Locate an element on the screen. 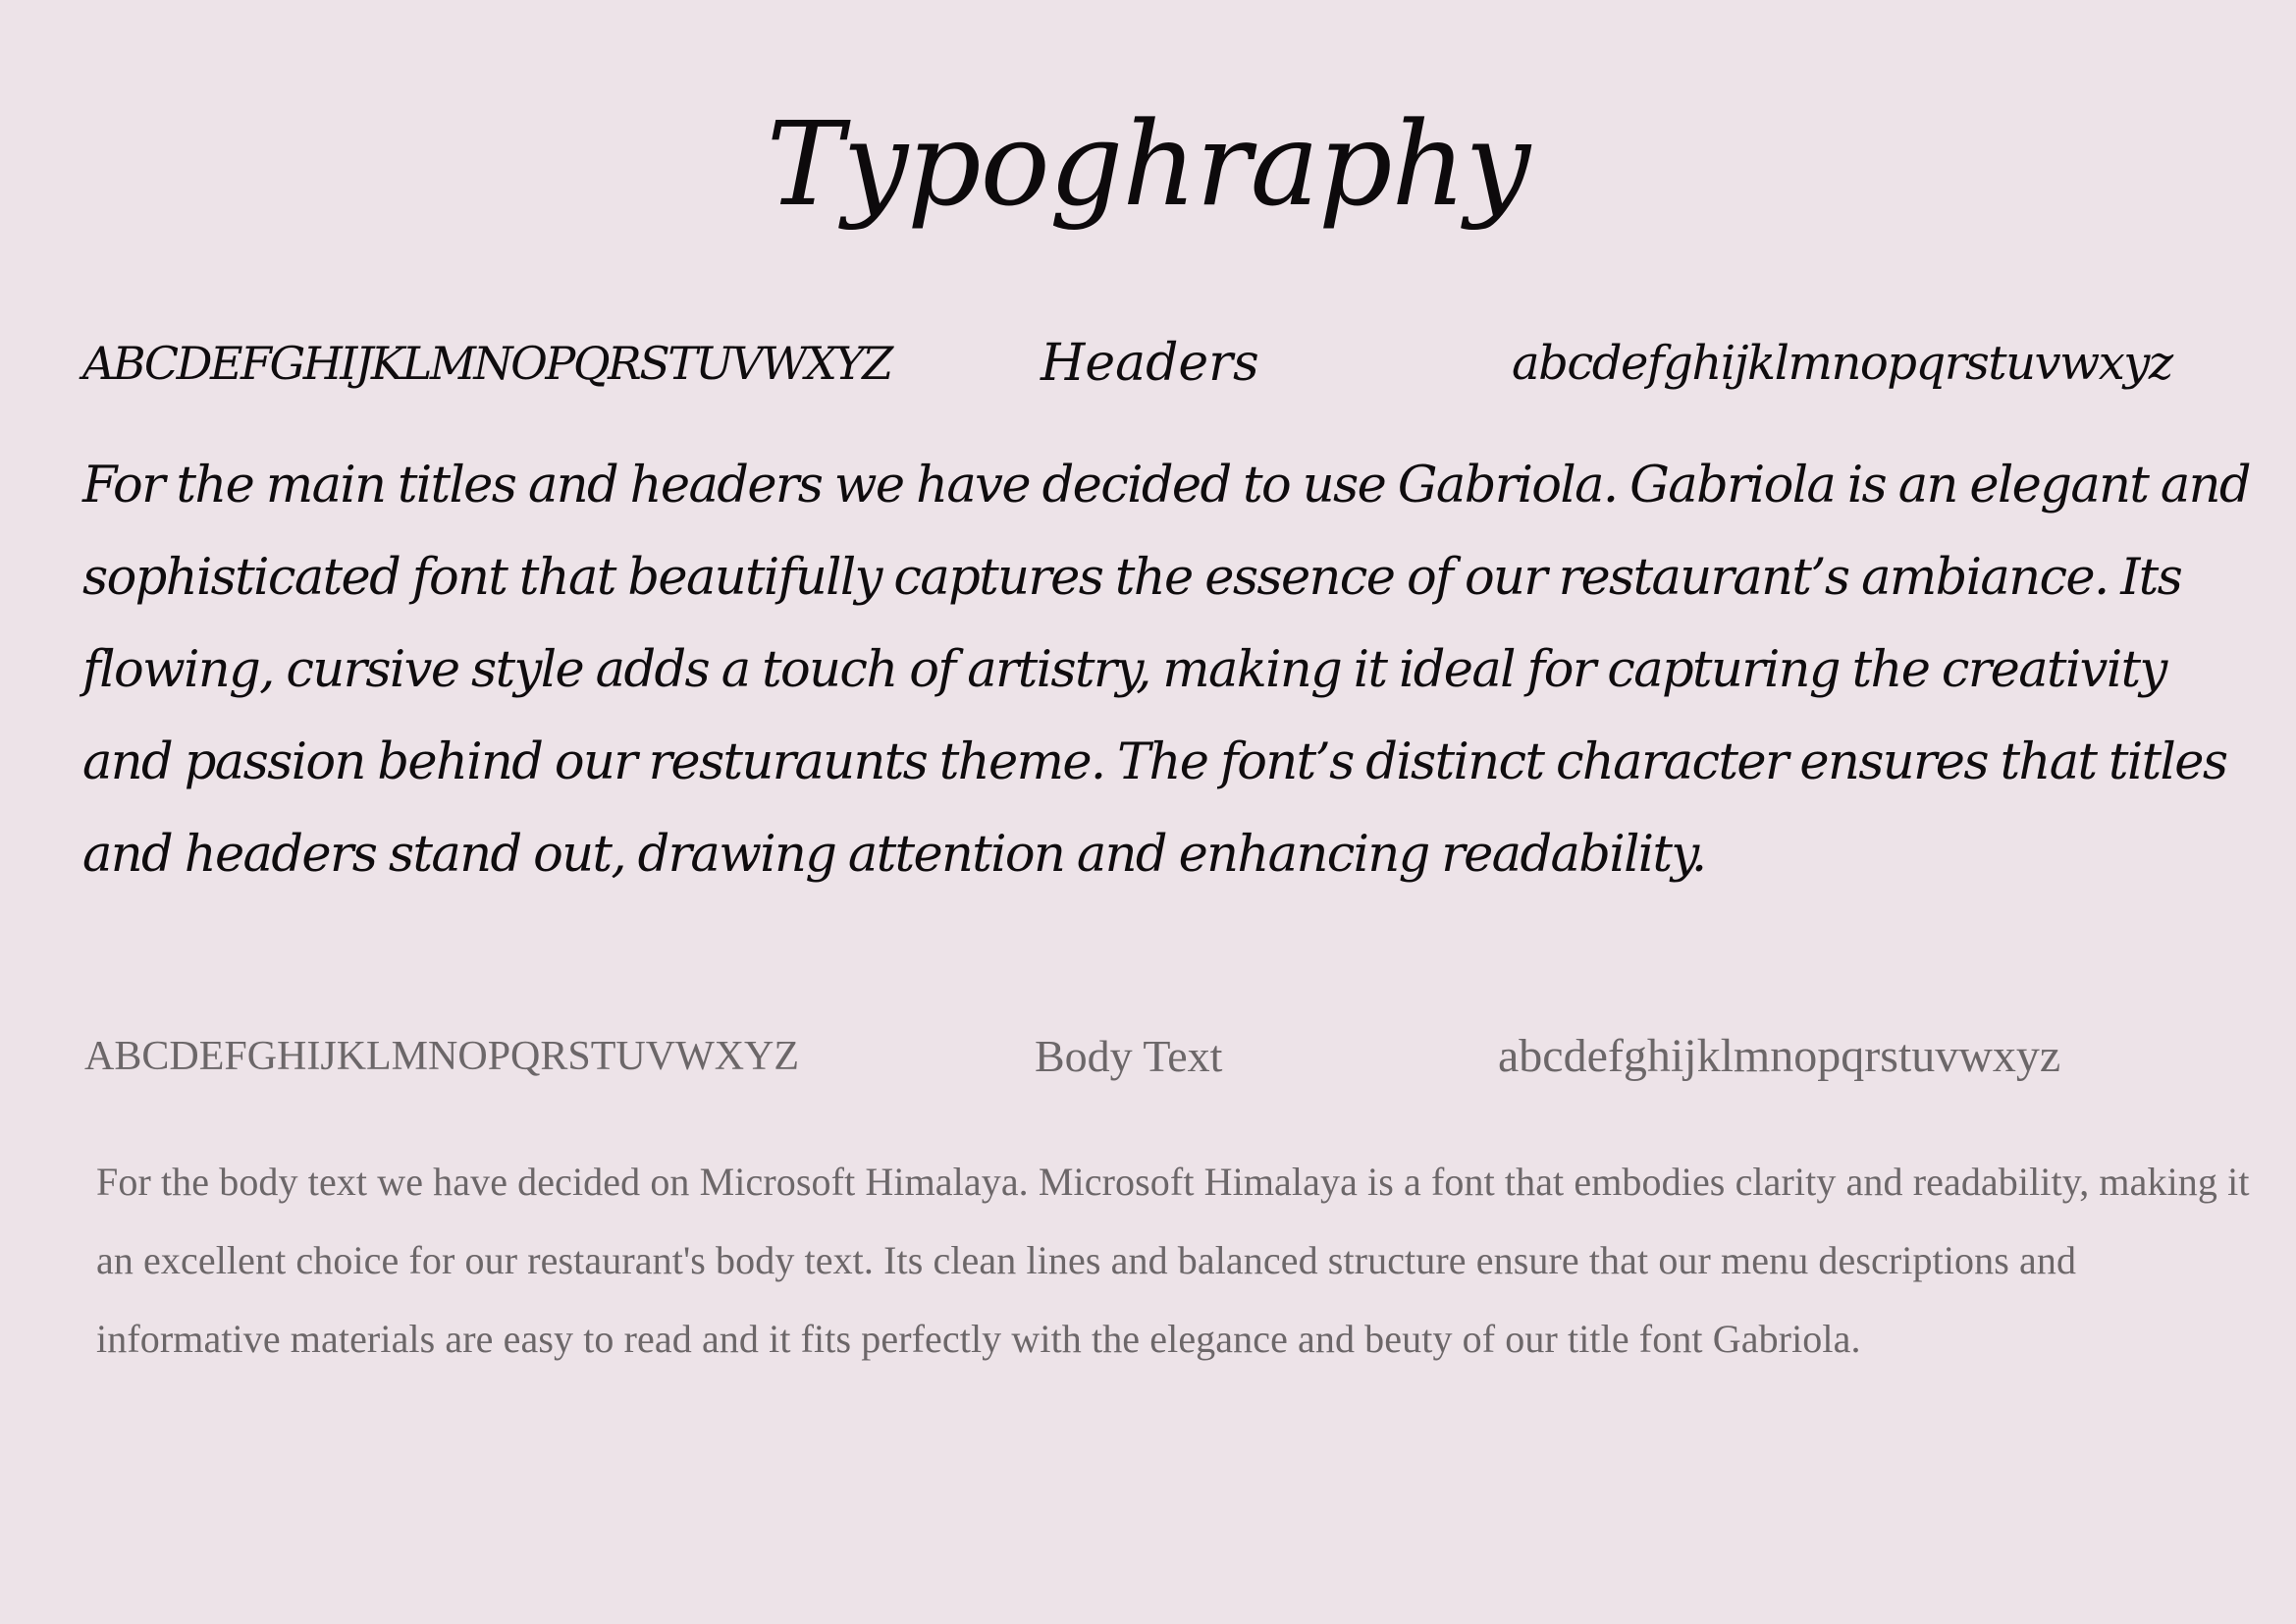 This screenshot has width=2296, height=1624. header-font-label: Headers is located at coordinates (1150, 363).